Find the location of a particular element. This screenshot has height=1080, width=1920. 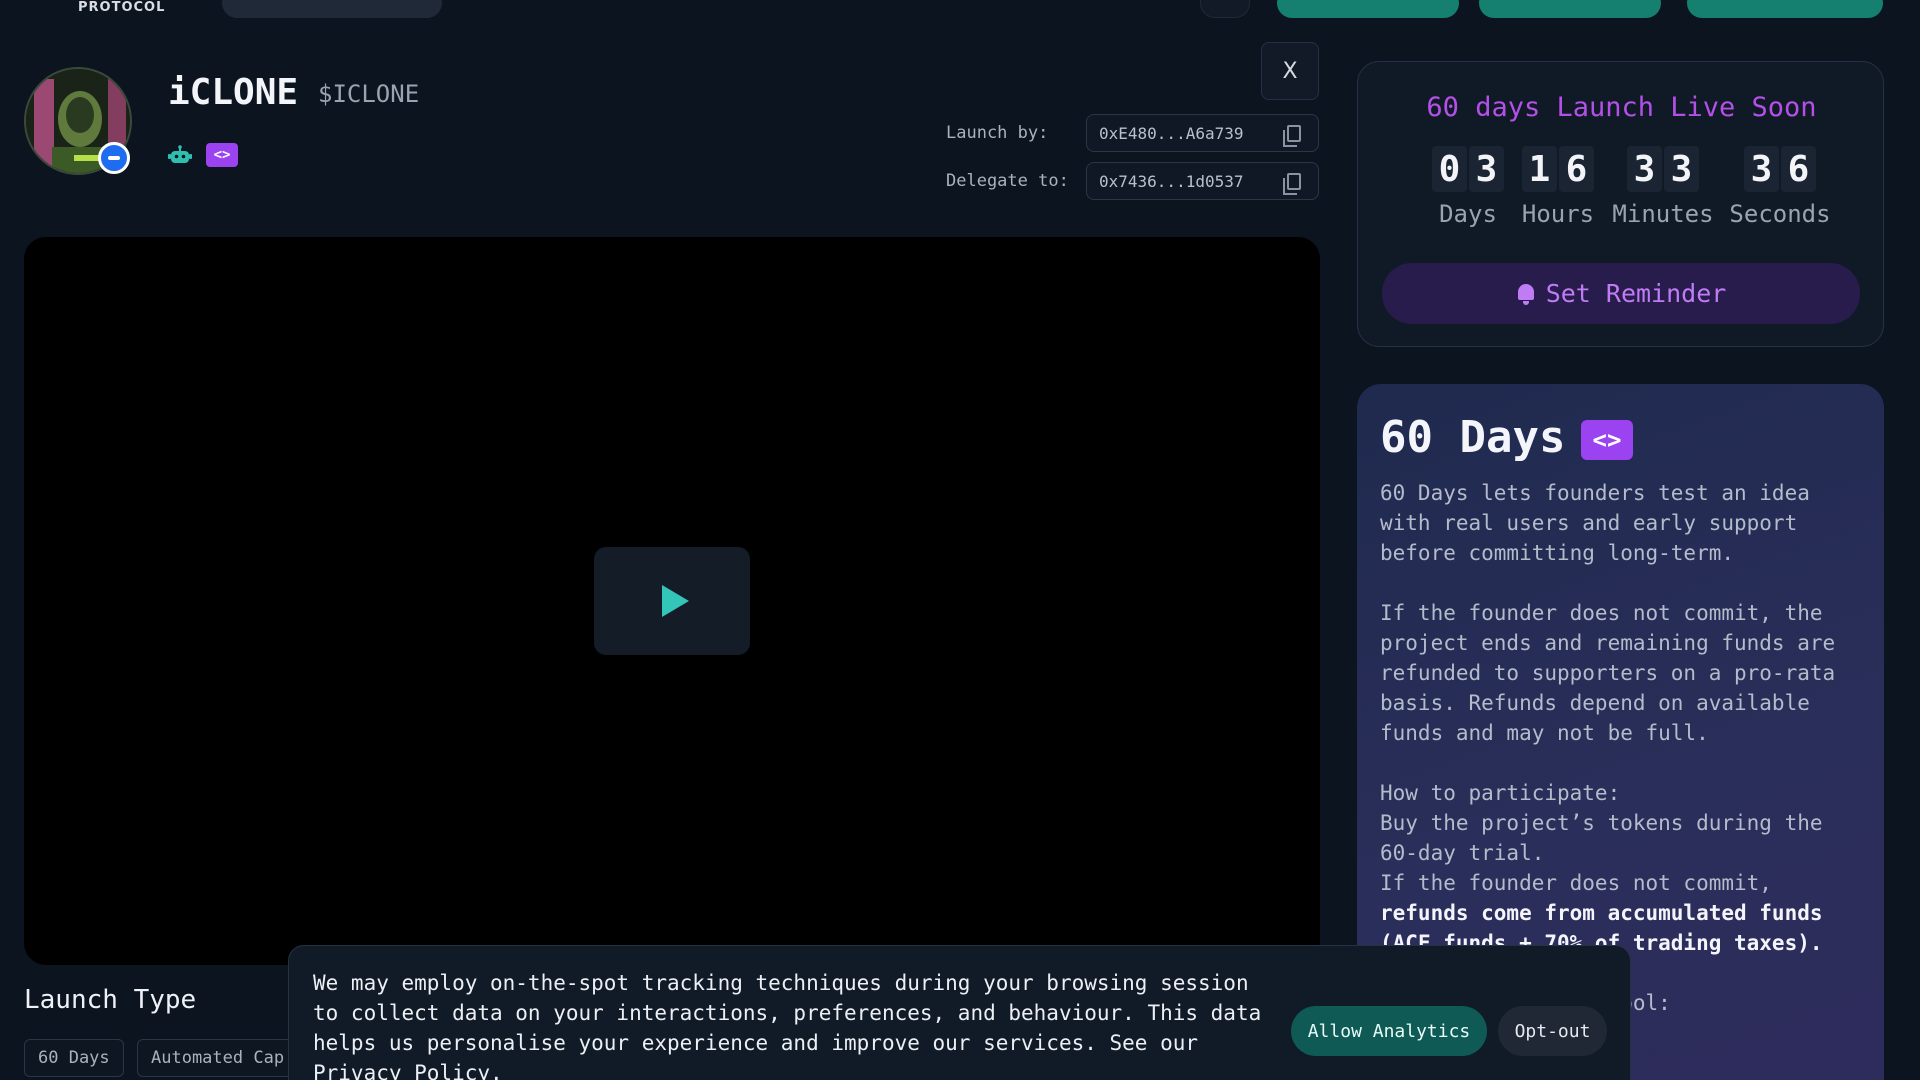

countdown-label: Hours is located at coordinates (1558, 214).